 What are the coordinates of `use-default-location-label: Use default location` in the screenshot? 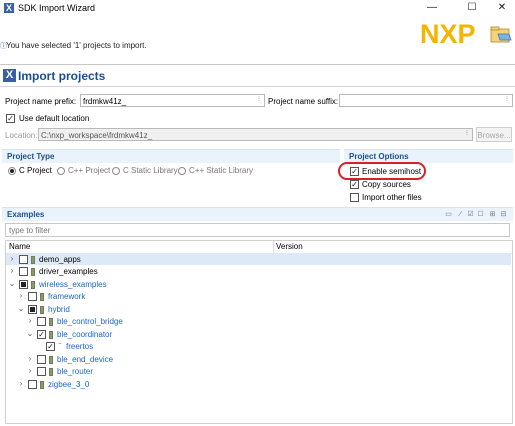 It's located at (54, 118).